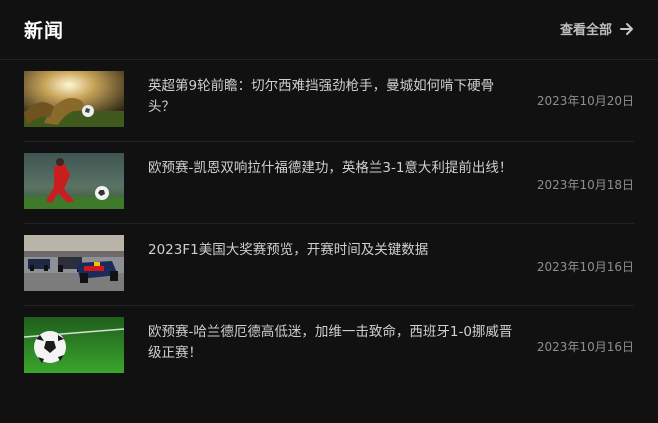 This screenshot has width=658, height=423. I want to click on view-all-label: 查看全部, so click(585, 30).